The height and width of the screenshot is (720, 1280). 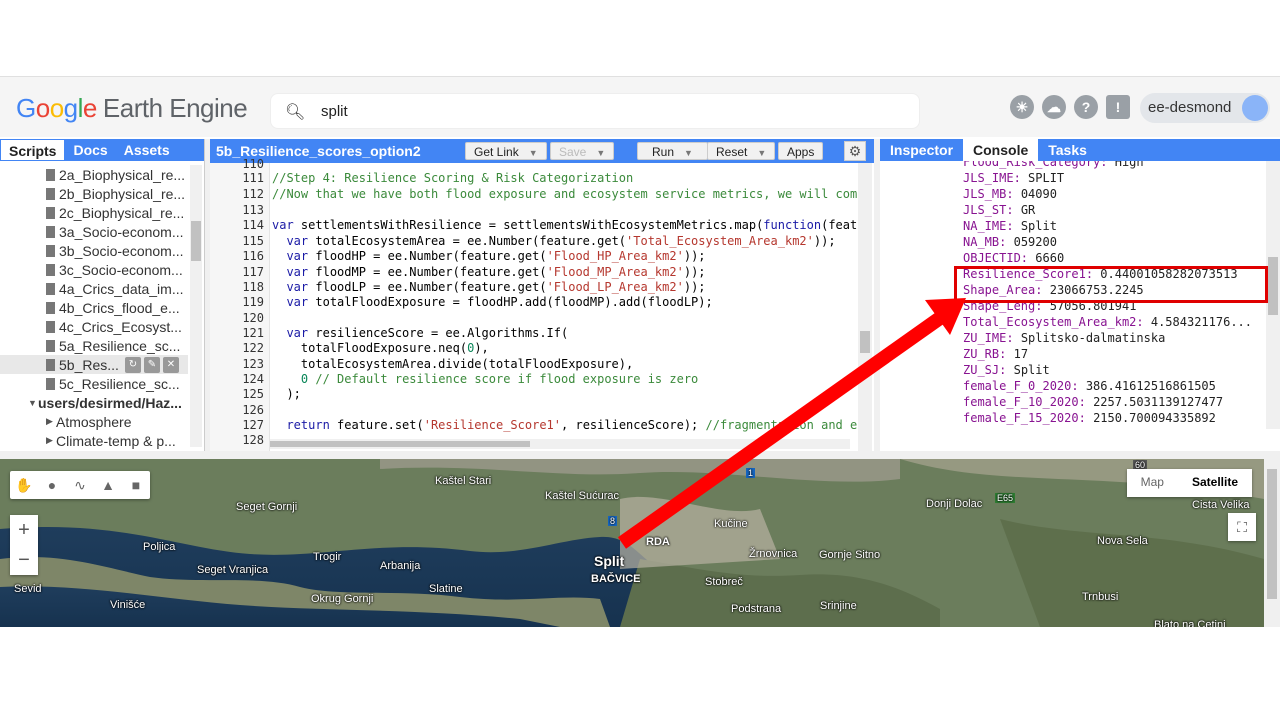 I want to click on console-property-row: female_F_10_2020: 2257.5031139127477, so click(x=1093, y=402).